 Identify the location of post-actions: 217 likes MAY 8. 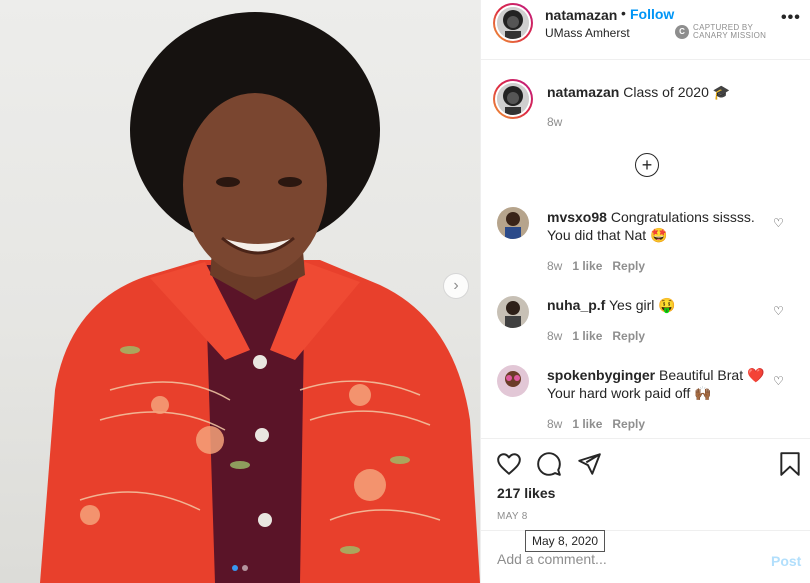
(645, 484).